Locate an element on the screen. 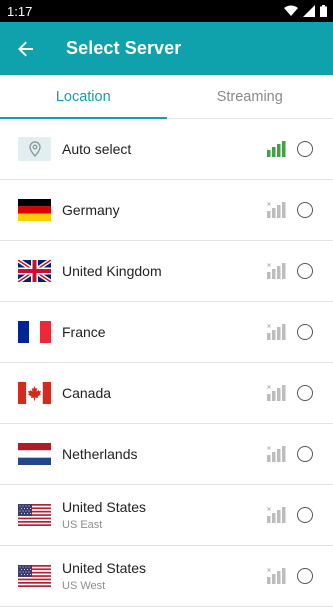  status-time: 1:17 is located at coordinates (19, 11).